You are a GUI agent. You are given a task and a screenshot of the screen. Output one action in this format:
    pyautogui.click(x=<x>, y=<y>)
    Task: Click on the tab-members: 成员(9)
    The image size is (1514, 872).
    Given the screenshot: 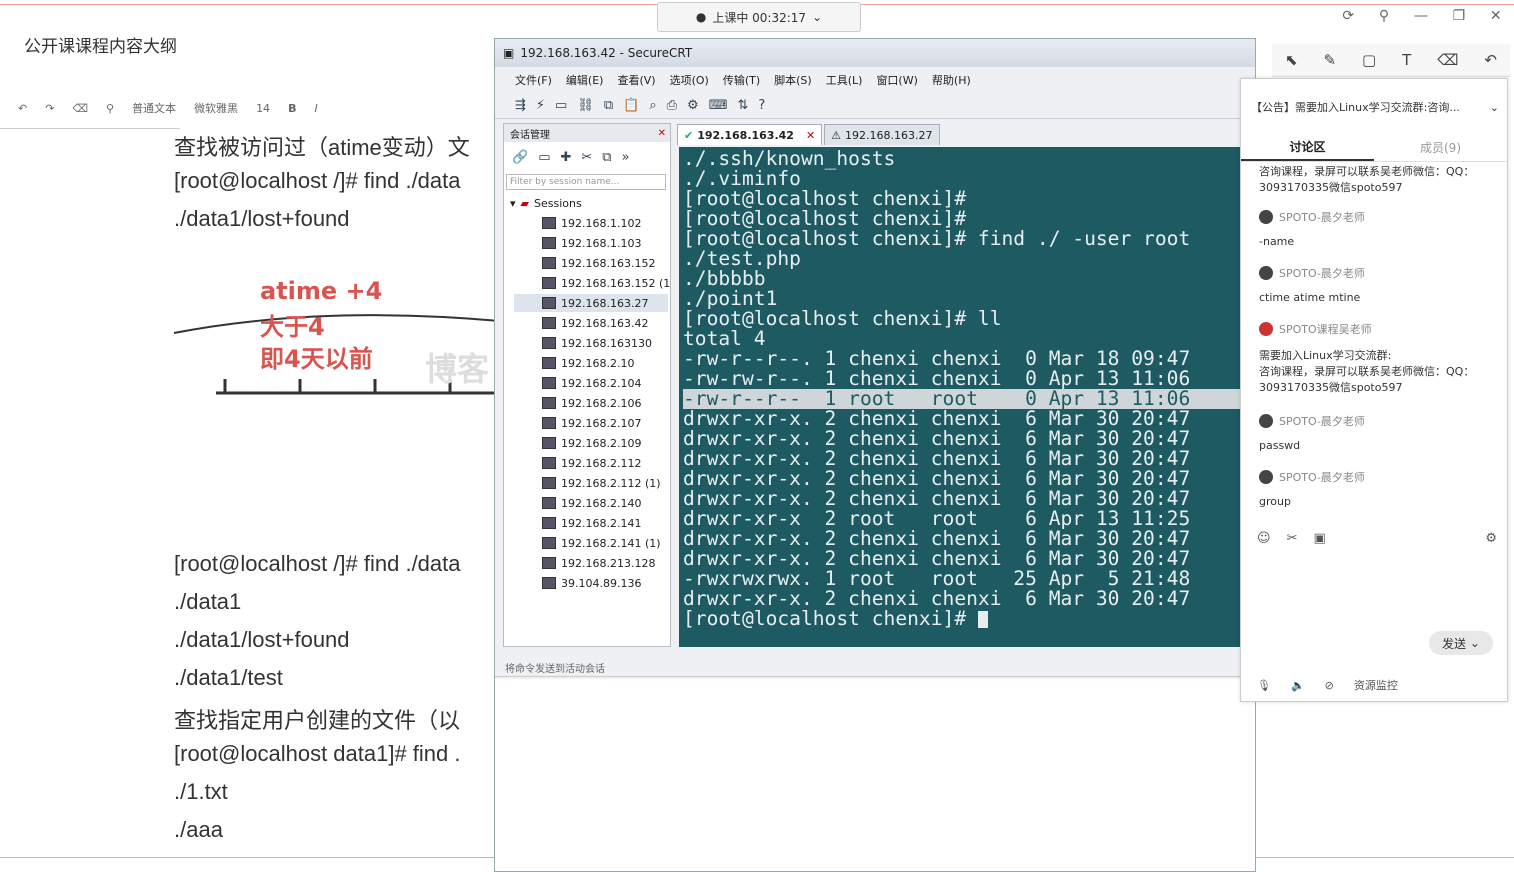 What is the action you would take?
    pyautogui.click(x=1440, y=147)
    